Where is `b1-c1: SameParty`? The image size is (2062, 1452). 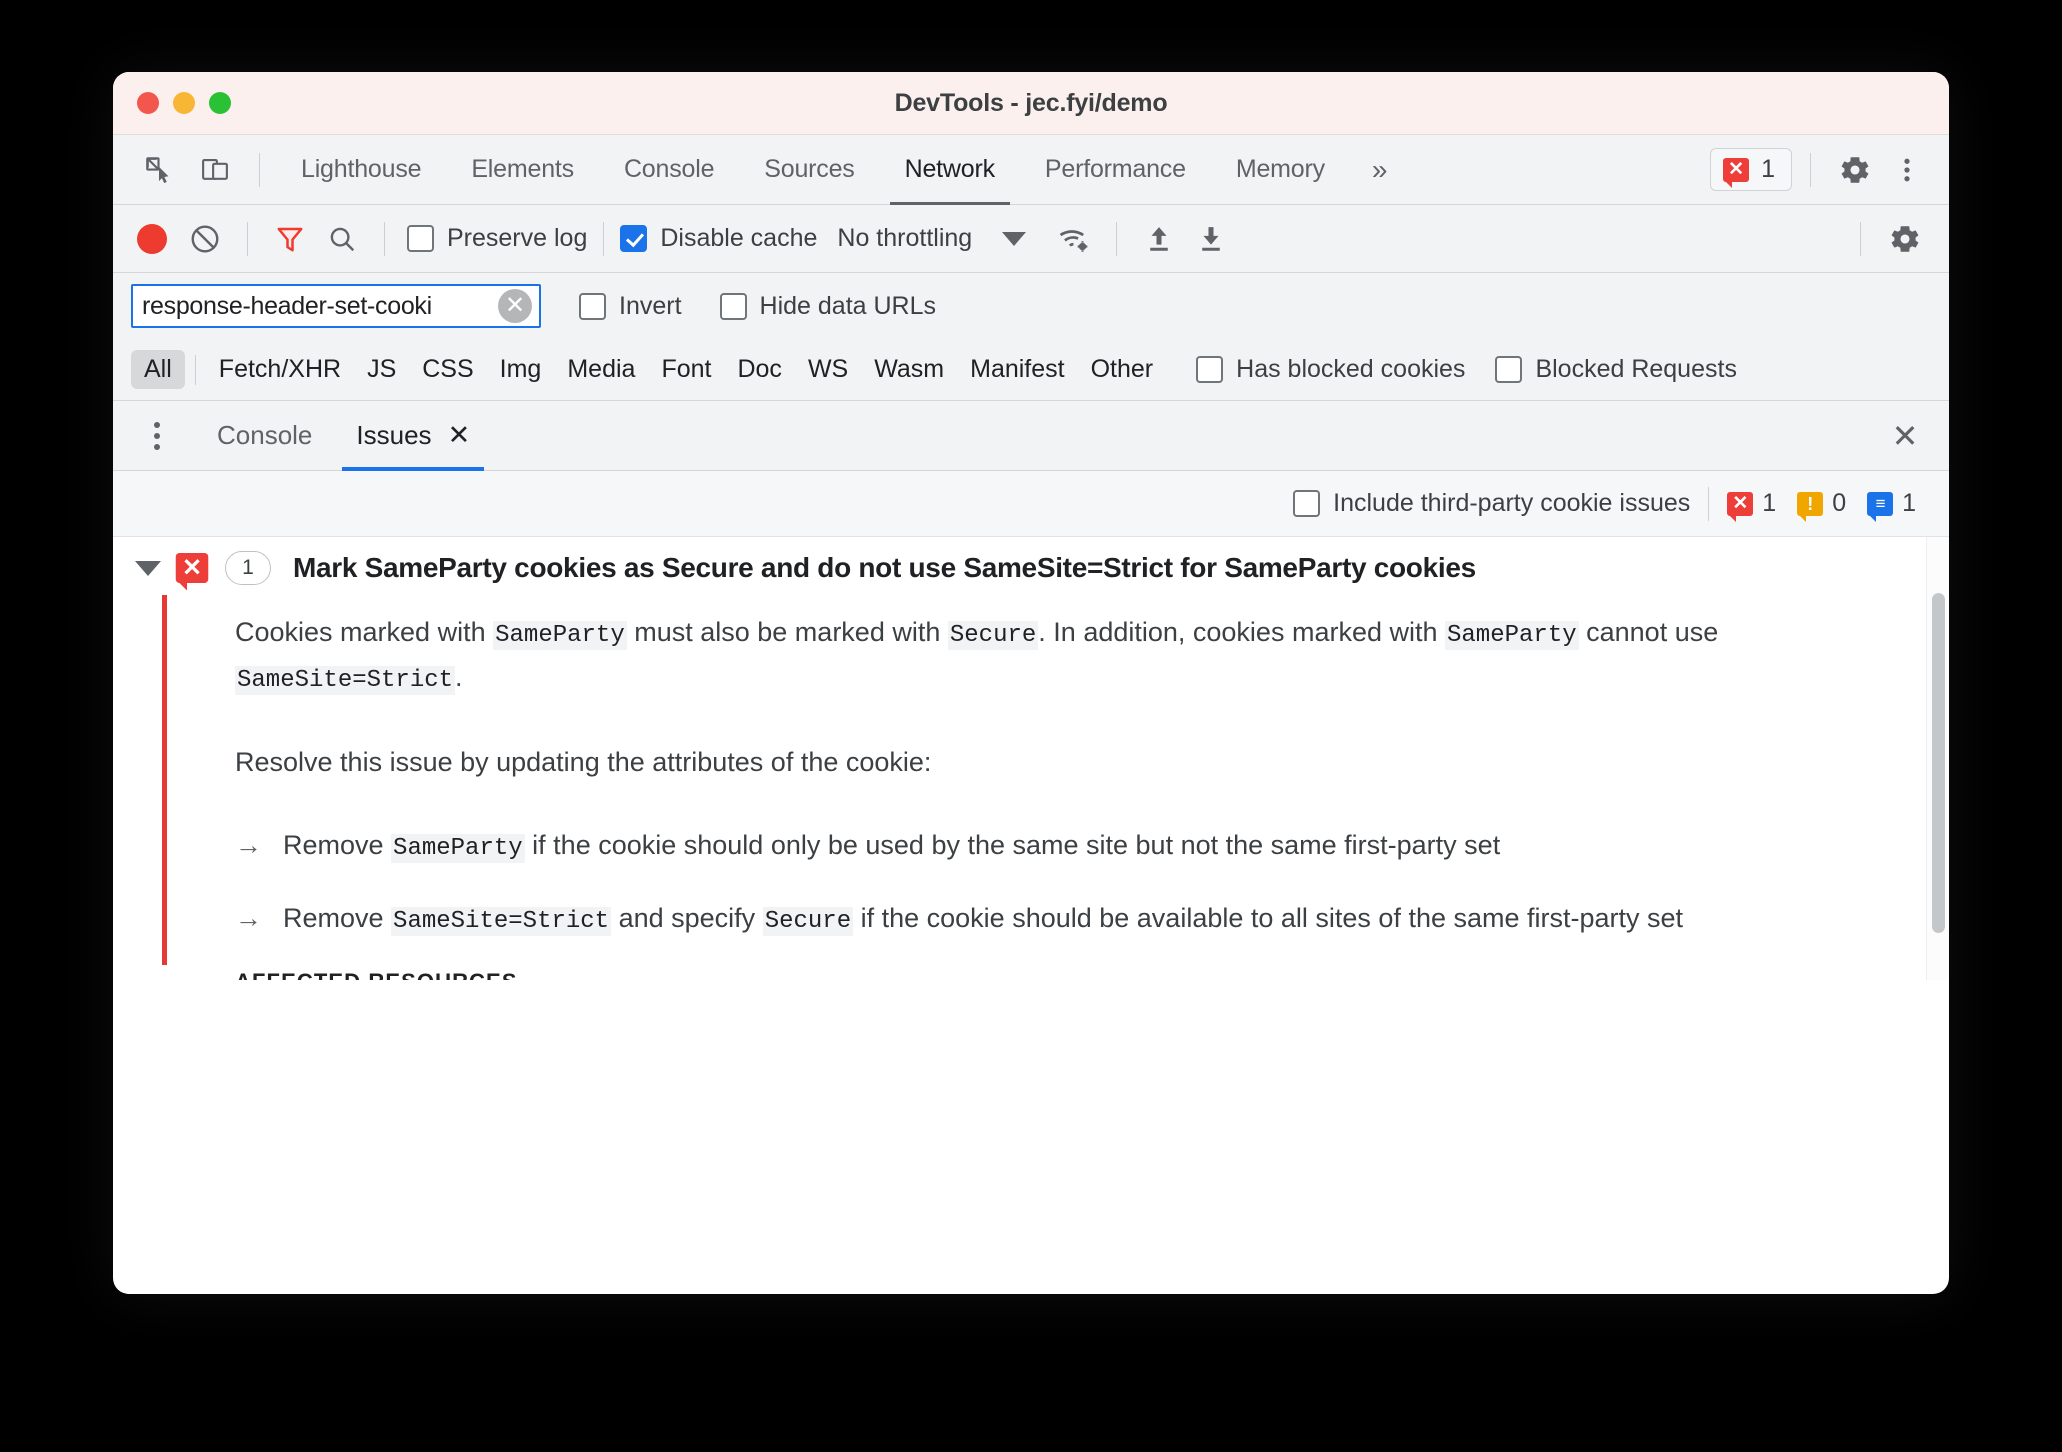
b1-c1: SameParty is located at coordinates (458, 849).